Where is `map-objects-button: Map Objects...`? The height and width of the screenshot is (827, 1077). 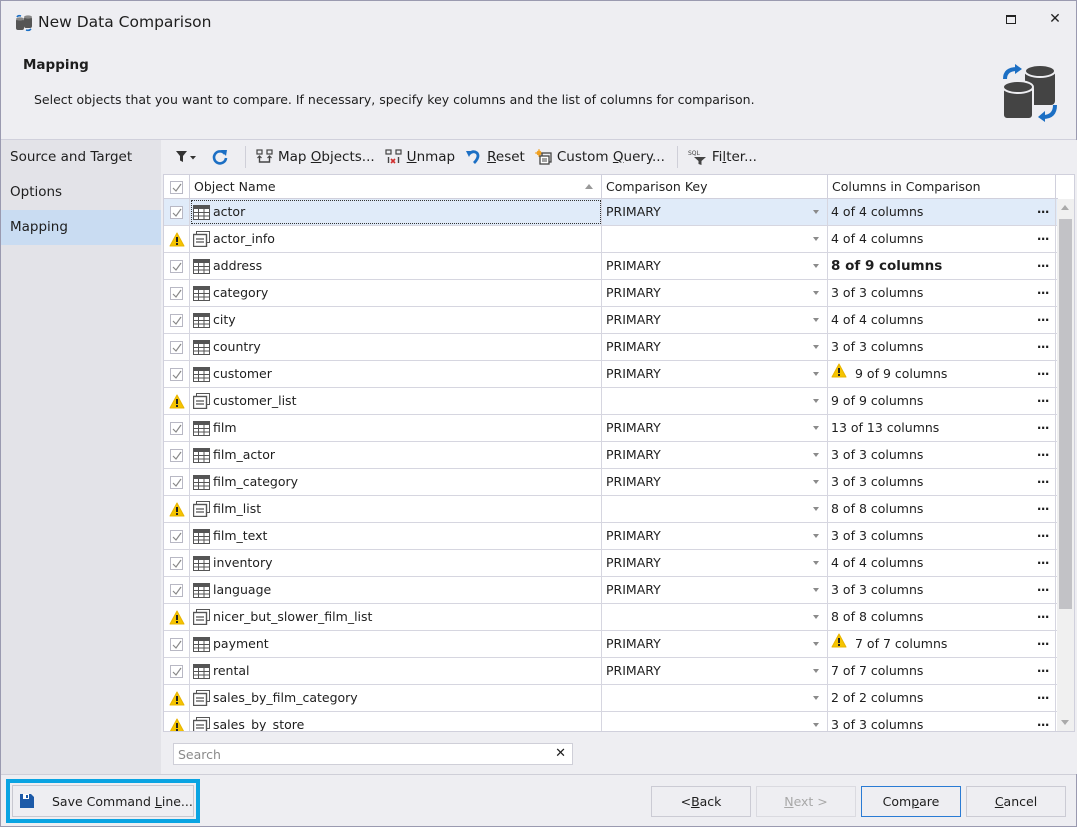 map-objects-button: Map Objects... is located at coordinates (315, 157).